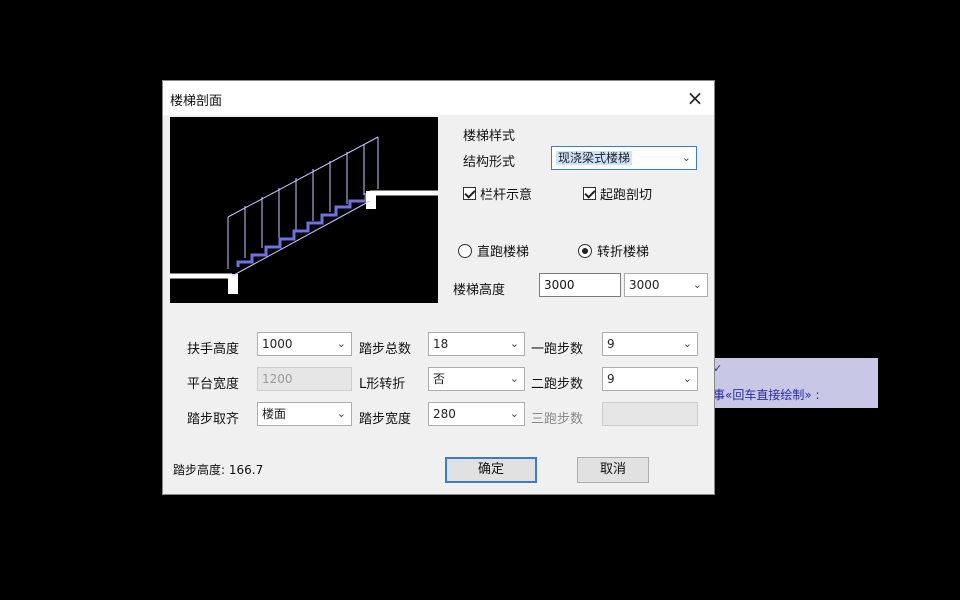 Image resolution: width=960 pixels, height=600 pixels. Describe the element at coordinates (385, 349) in the screenshot. I see `steps-total-label: 踏步总数` at that location.